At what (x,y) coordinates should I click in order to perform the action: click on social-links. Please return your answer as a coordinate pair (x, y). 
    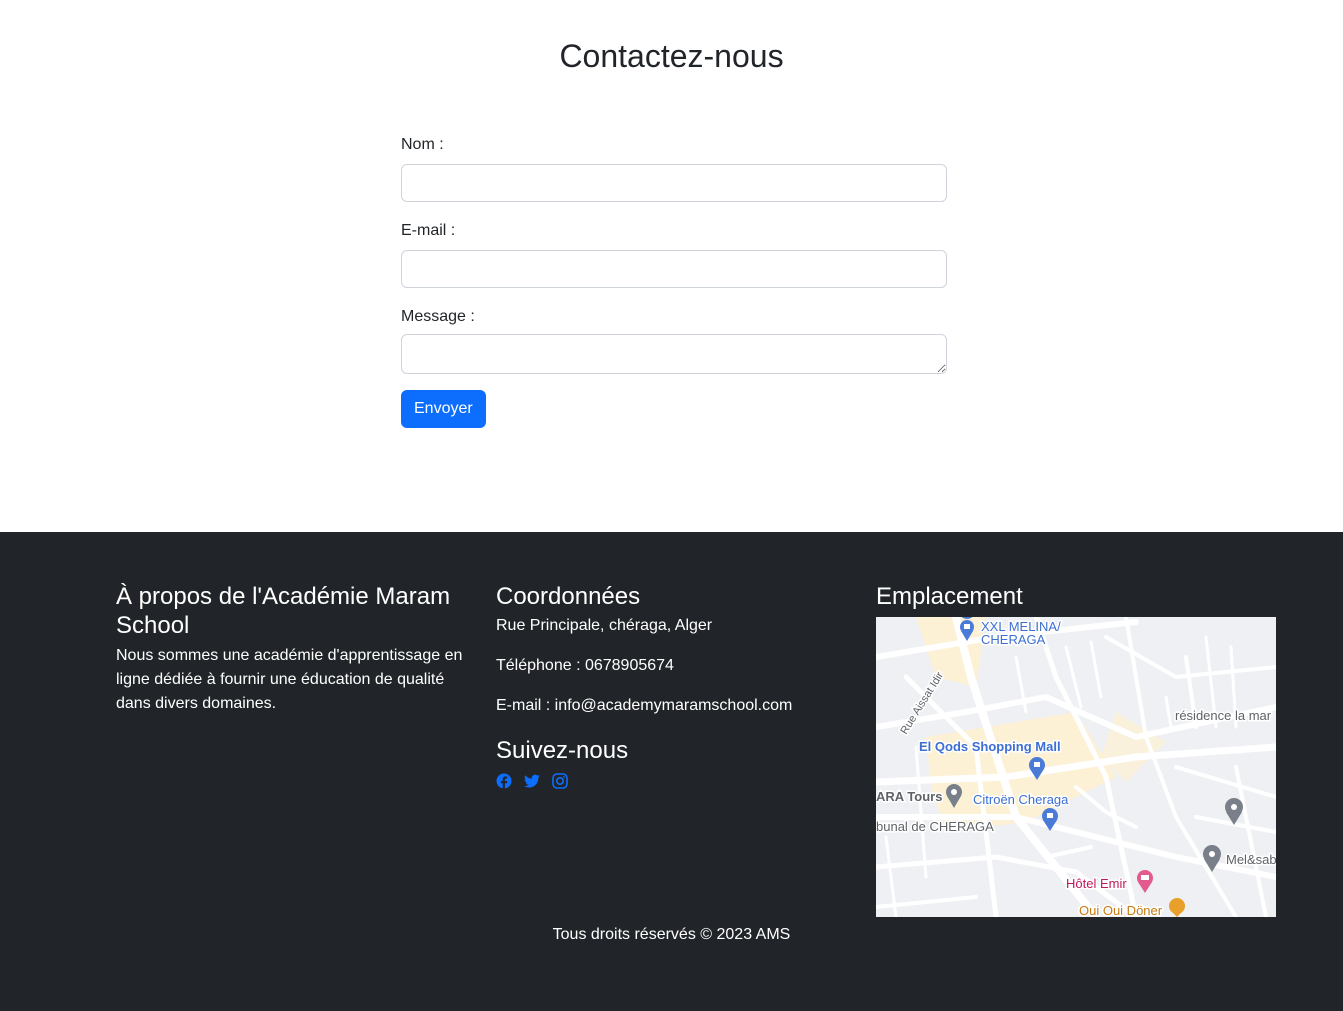
    Looking at the image, I should click on (676, 781).